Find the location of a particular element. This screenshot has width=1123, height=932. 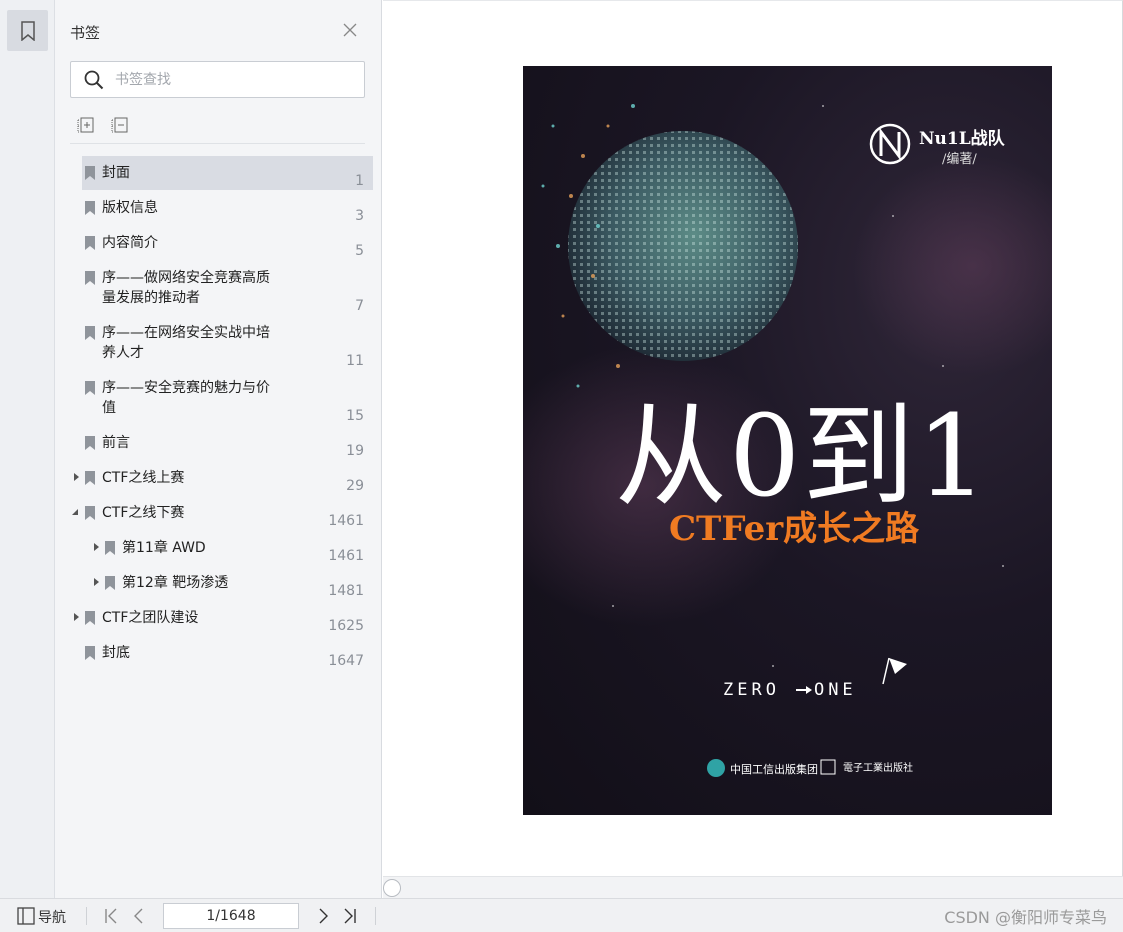

cover-slogan-right: ONE is located at coordinates (835, 690).